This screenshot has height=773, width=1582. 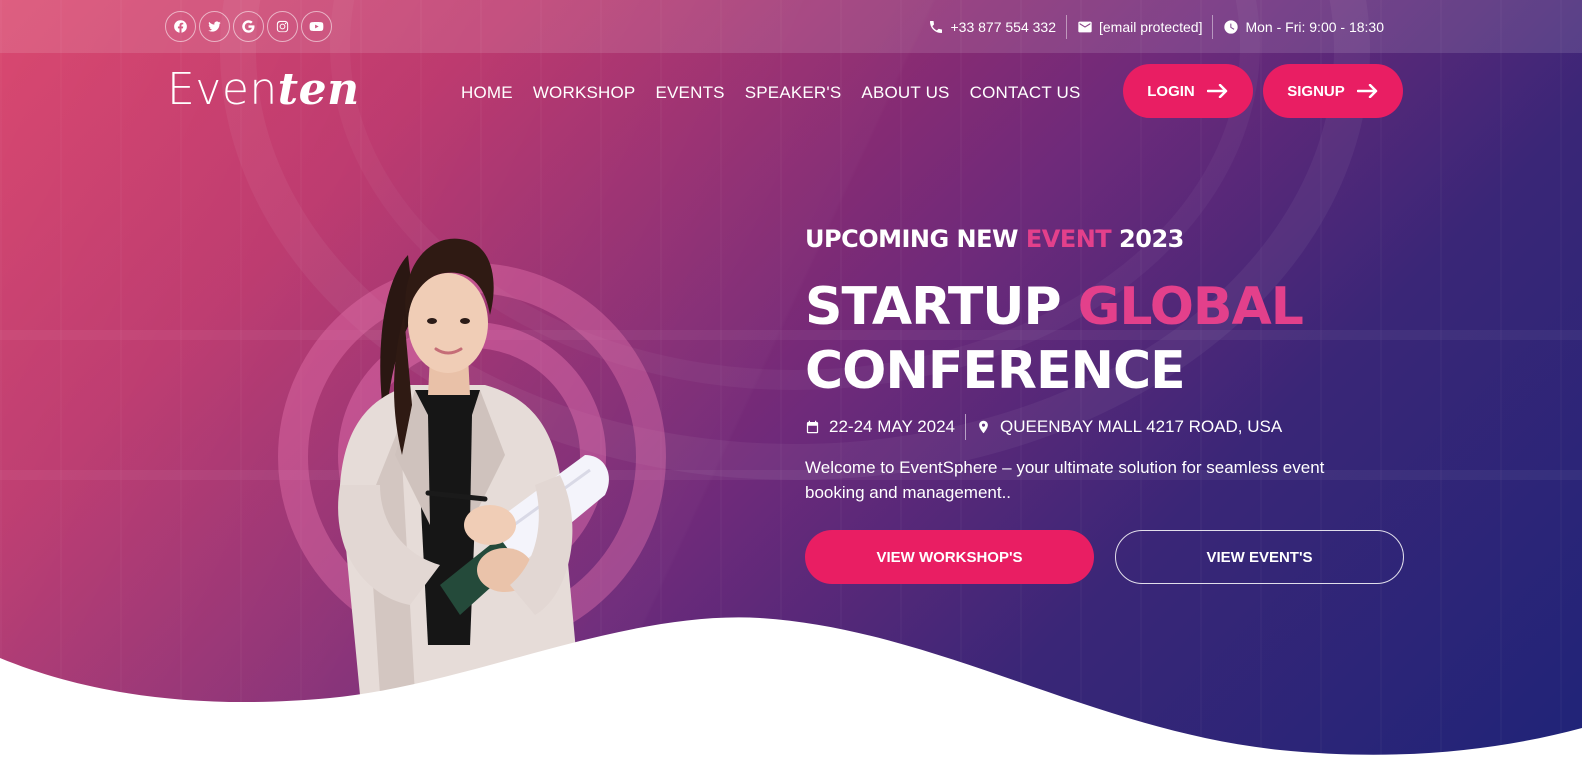 I want to click on instagram-link, so click(x=282, y=26).